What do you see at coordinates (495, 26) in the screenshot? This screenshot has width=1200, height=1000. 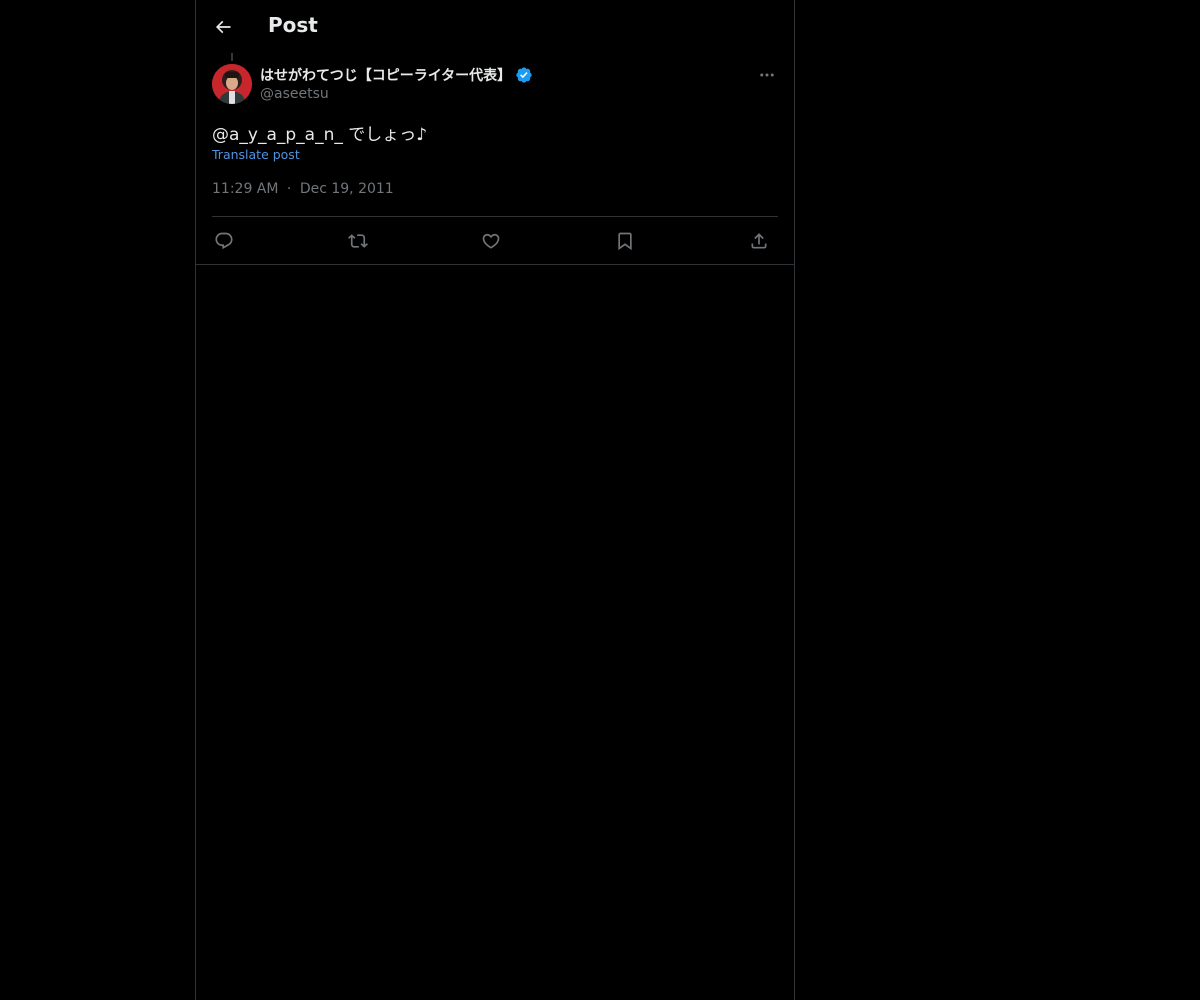 I see `post-header: Post` at bounding box center [495, 26].